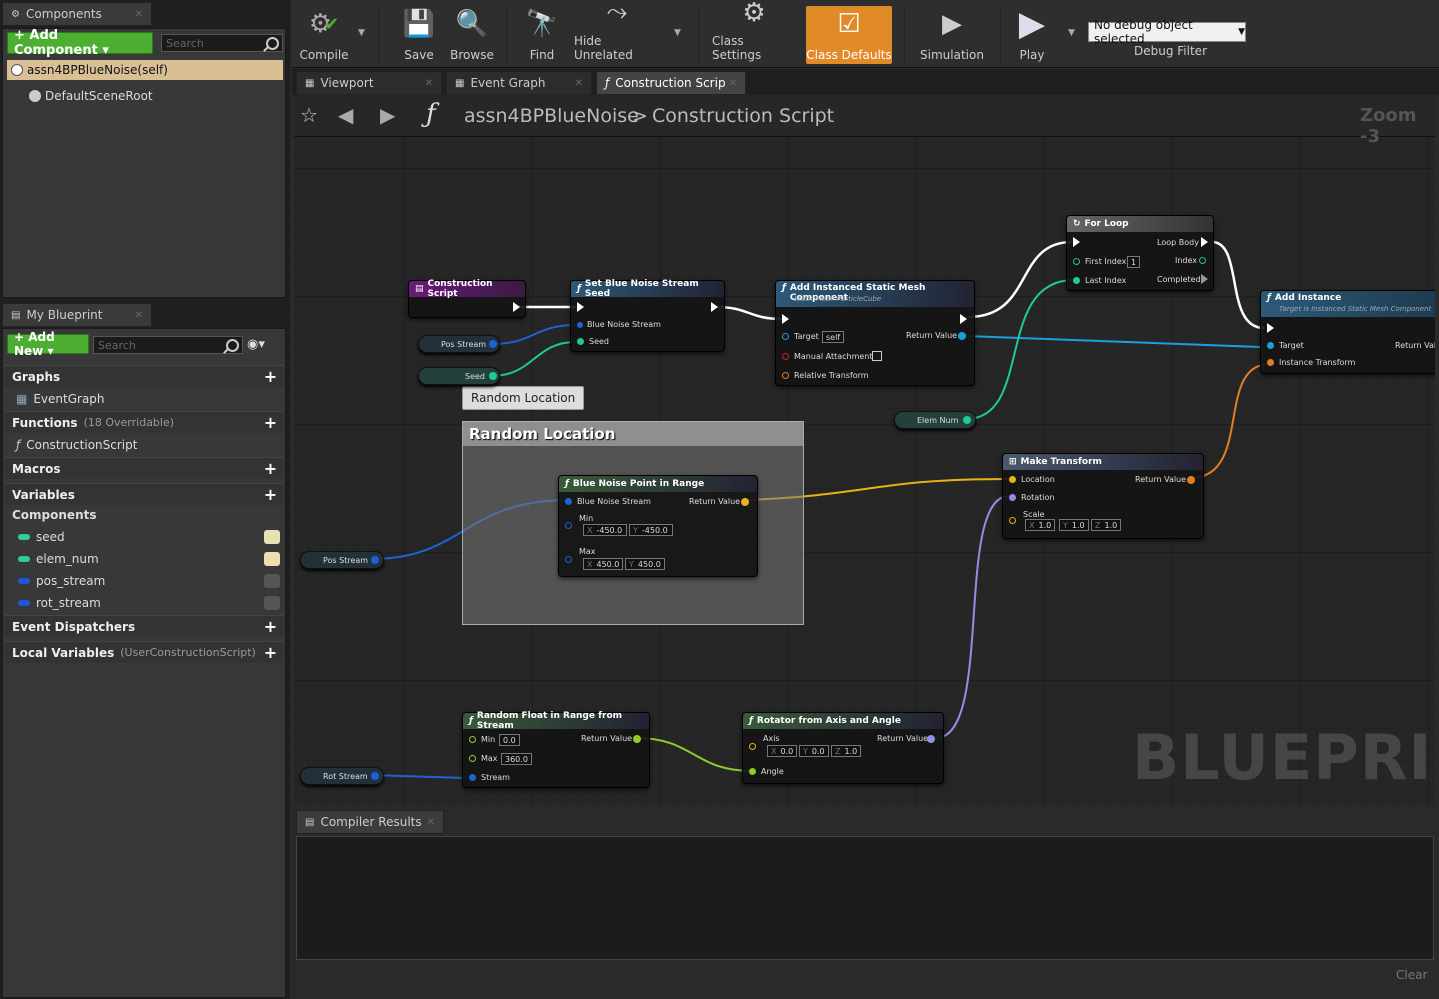 This screenshot has height=999, width=1439. Describe the element at coordinates (516, 759) in the screenshot. I see `max-value: 360.0` at that location.